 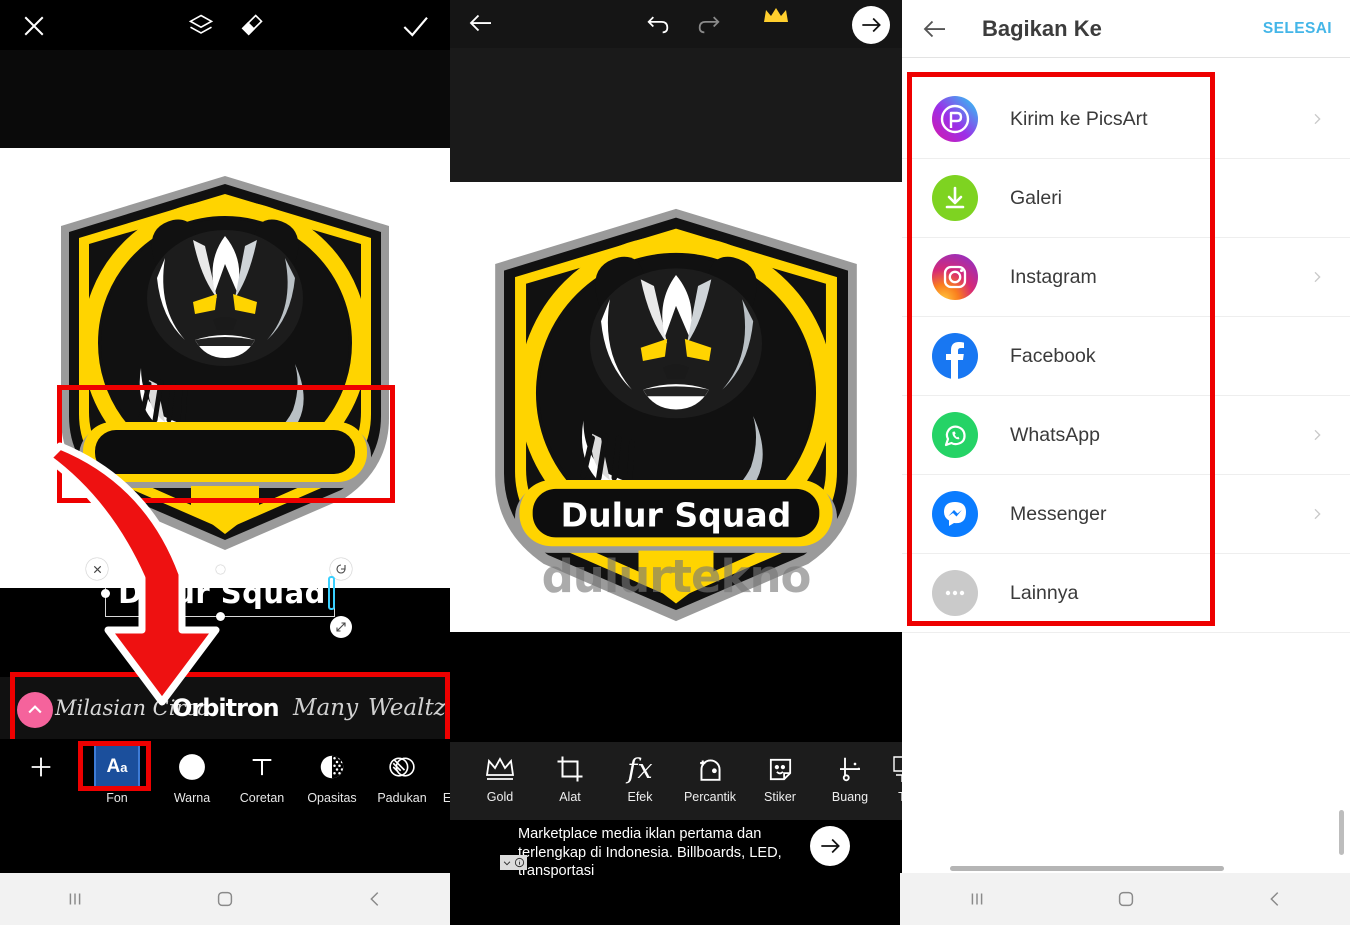 I want to click on effects-icon, so click(x=443, y=767).